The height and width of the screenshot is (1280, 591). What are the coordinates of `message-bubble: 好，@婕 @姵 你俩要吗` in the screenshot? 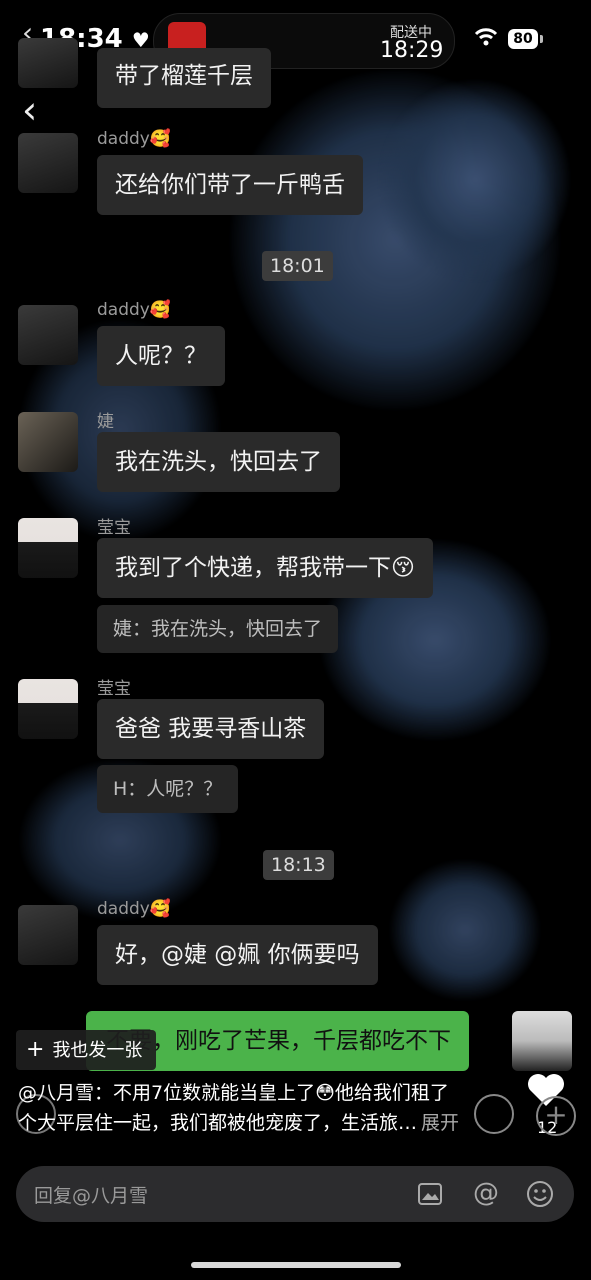 It's located at (237, 955).